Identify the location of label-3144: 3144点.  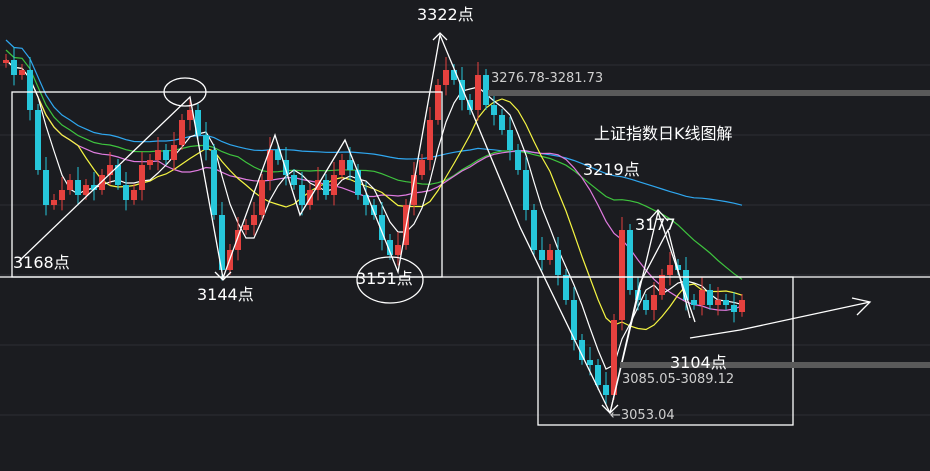
(225, 294).